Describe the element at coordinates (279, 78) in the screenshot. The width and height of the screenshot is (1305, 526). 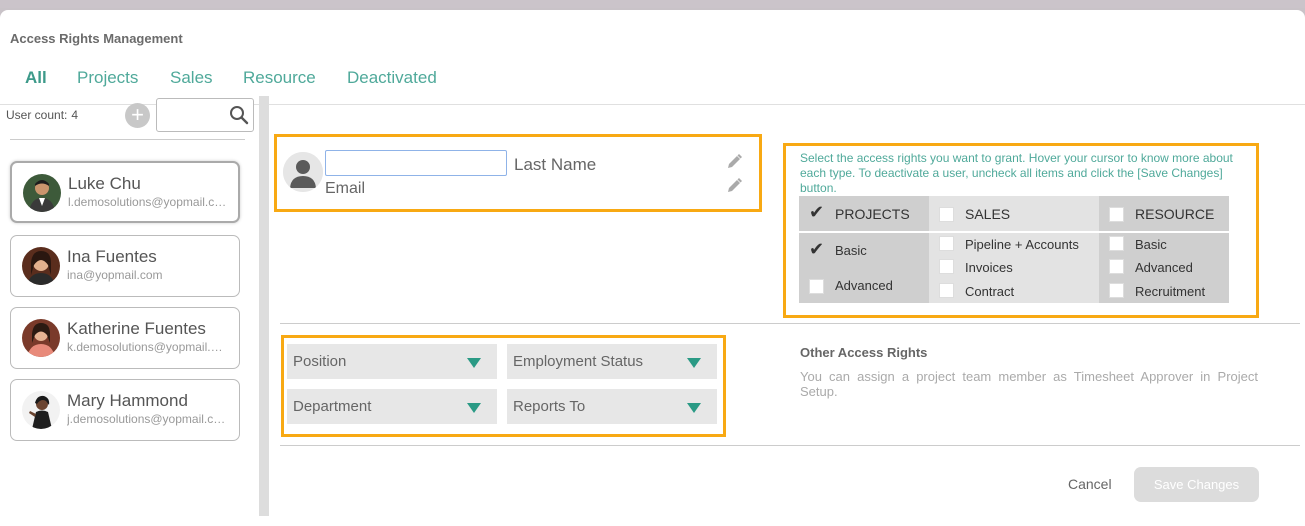
I see `tab-resource: Resource` at that location.